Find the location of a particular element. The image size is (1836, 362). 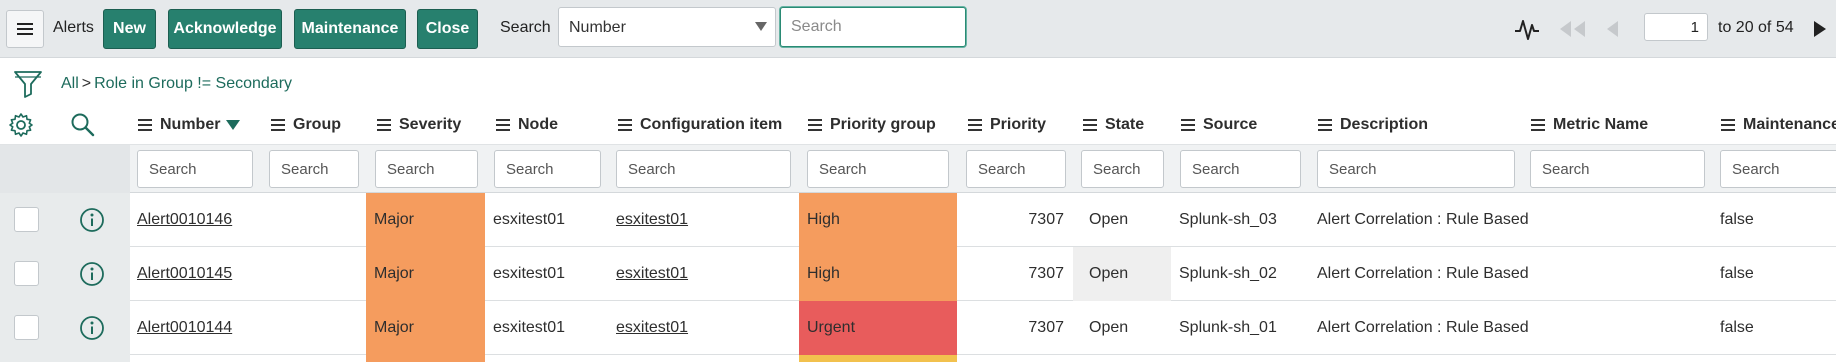

page-range-text: to 20 of 54 is located at coordinates (1756, 27).